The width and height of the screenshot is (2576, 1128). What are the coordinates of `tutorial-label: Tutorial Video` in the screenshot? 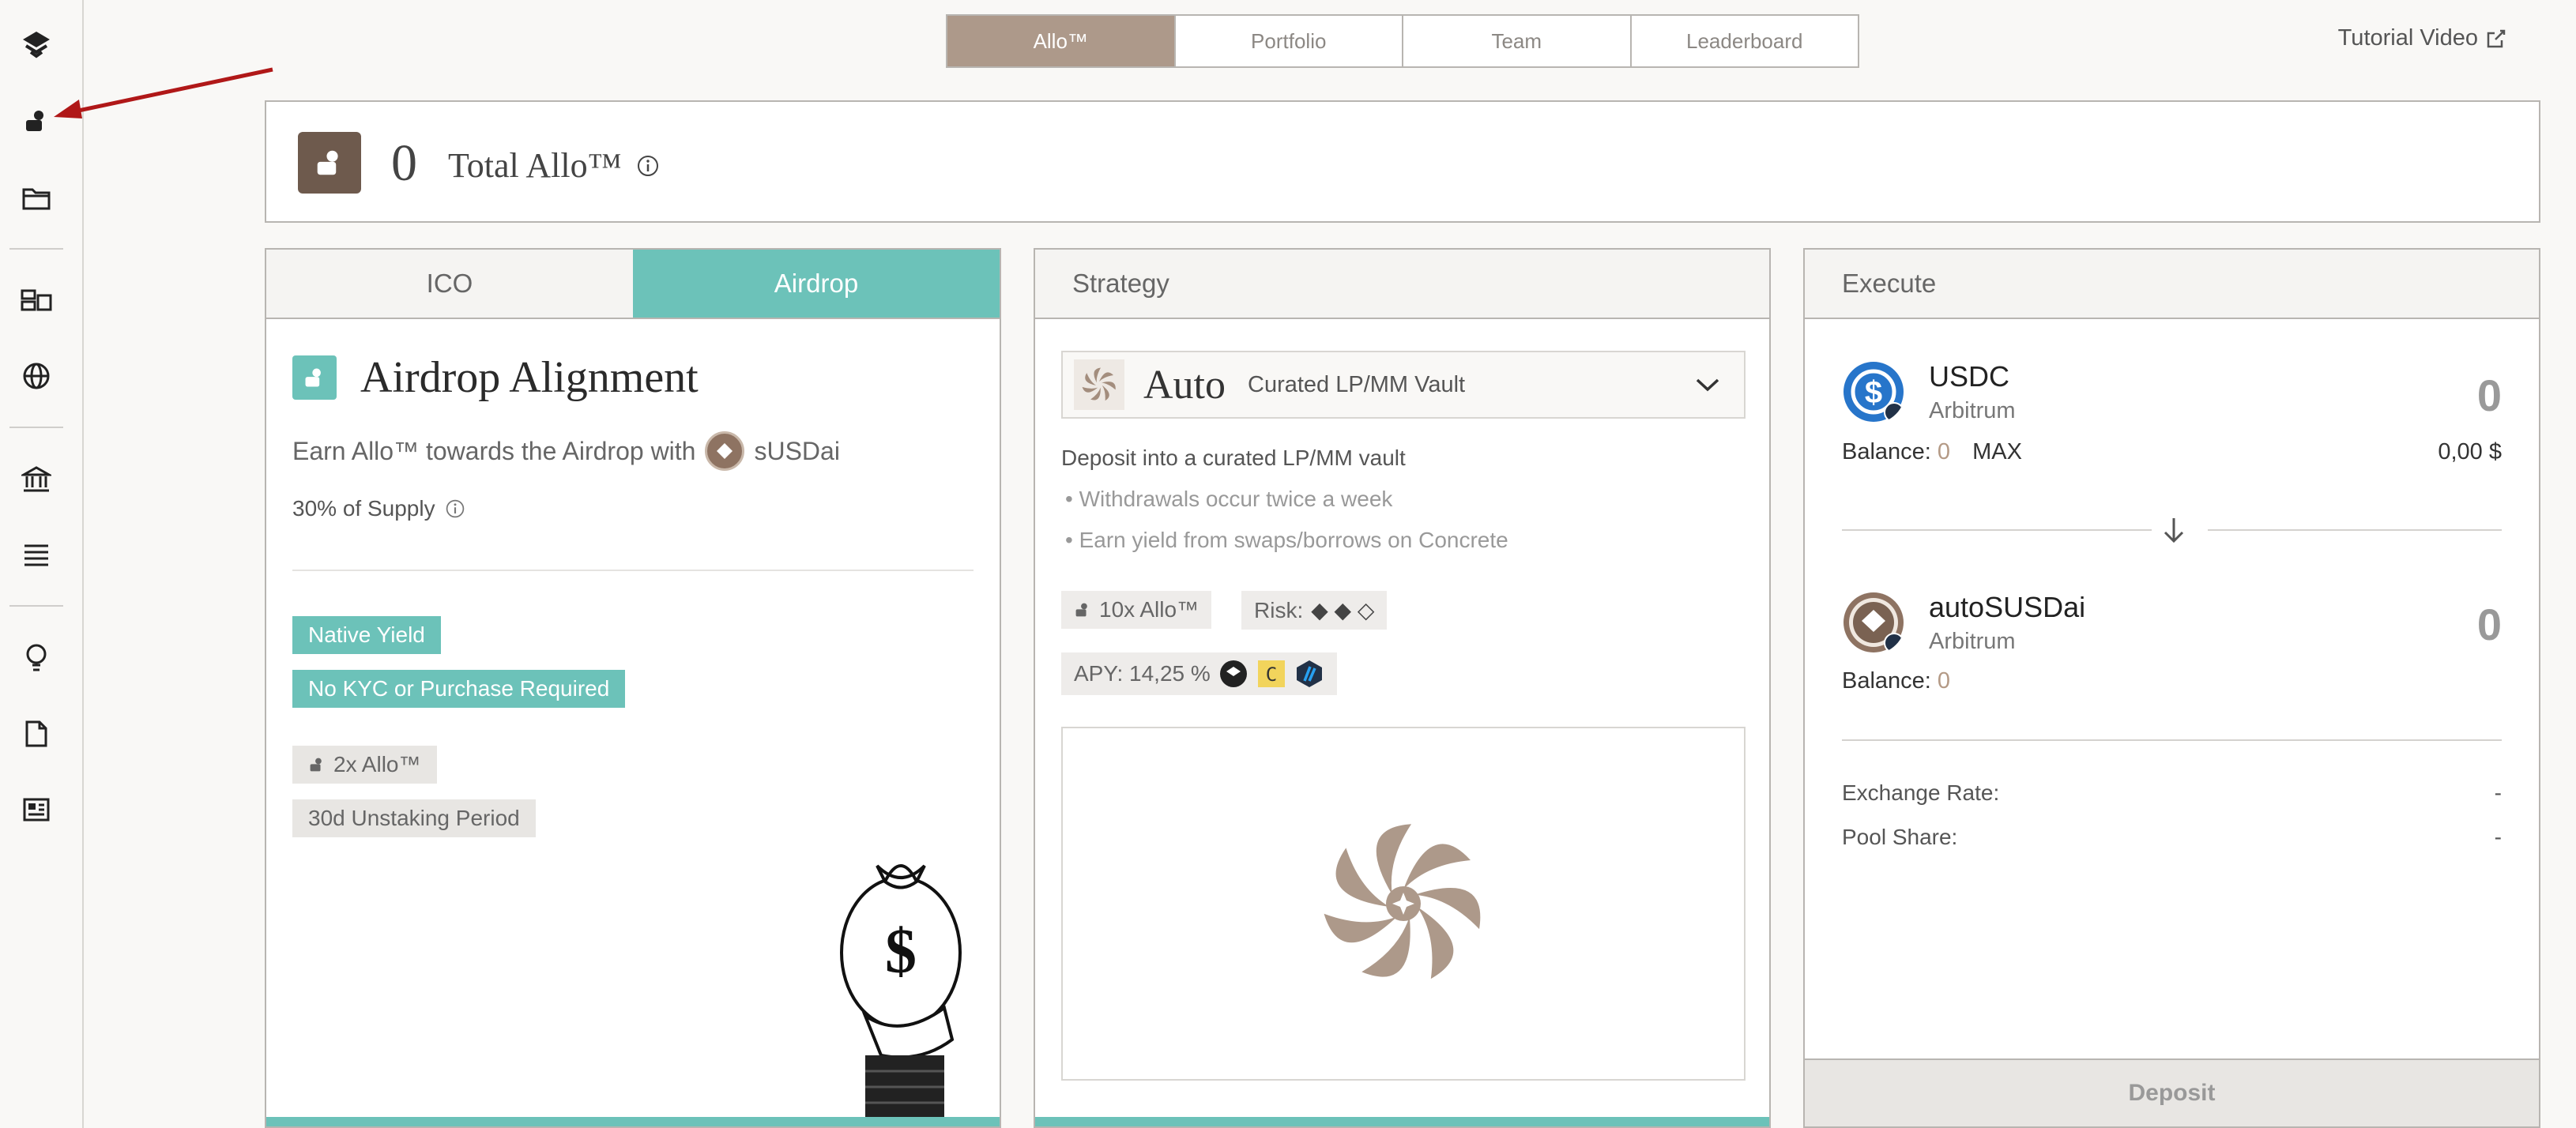 It's located at (2407, 38).